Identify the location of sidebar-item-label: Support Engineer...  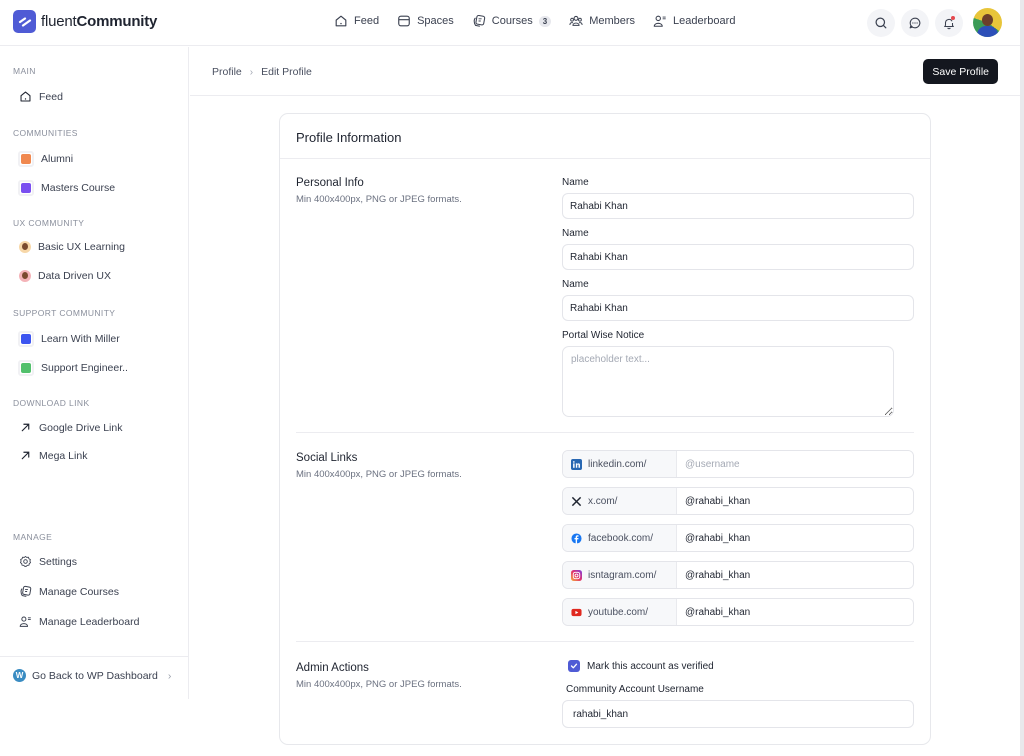
(84, 368).